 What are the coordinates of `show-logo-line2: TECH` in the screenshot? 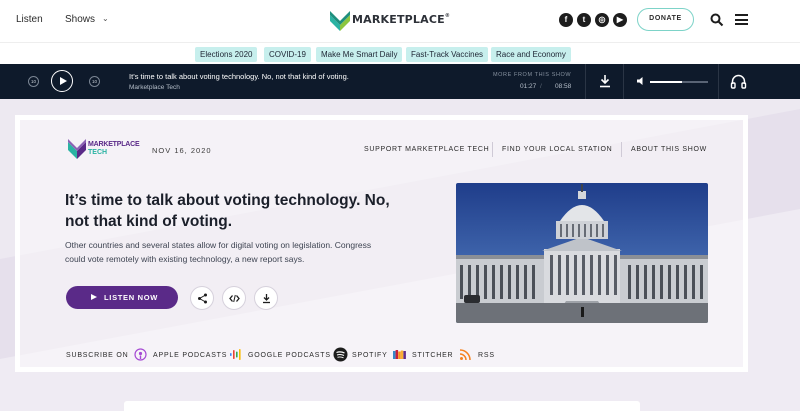 It's located at (98, 152).